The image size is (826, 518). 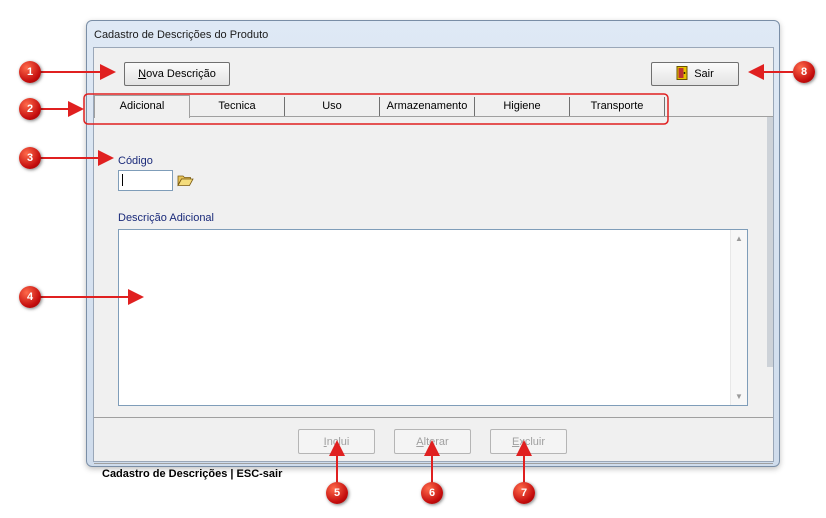 What do you see at coordinates (524, 493) in the screenshot?
I see `marker-7: 7` at bounding box center [524, 493].